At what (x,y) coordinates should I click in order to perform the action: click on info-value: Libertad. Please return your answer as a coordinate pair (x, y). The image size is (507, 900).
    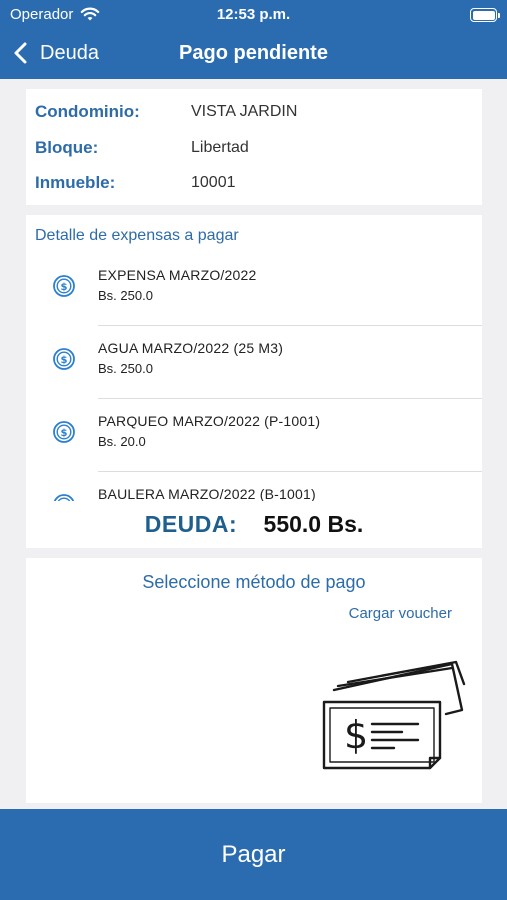
    Looking at the image, I should click on (220, 147).